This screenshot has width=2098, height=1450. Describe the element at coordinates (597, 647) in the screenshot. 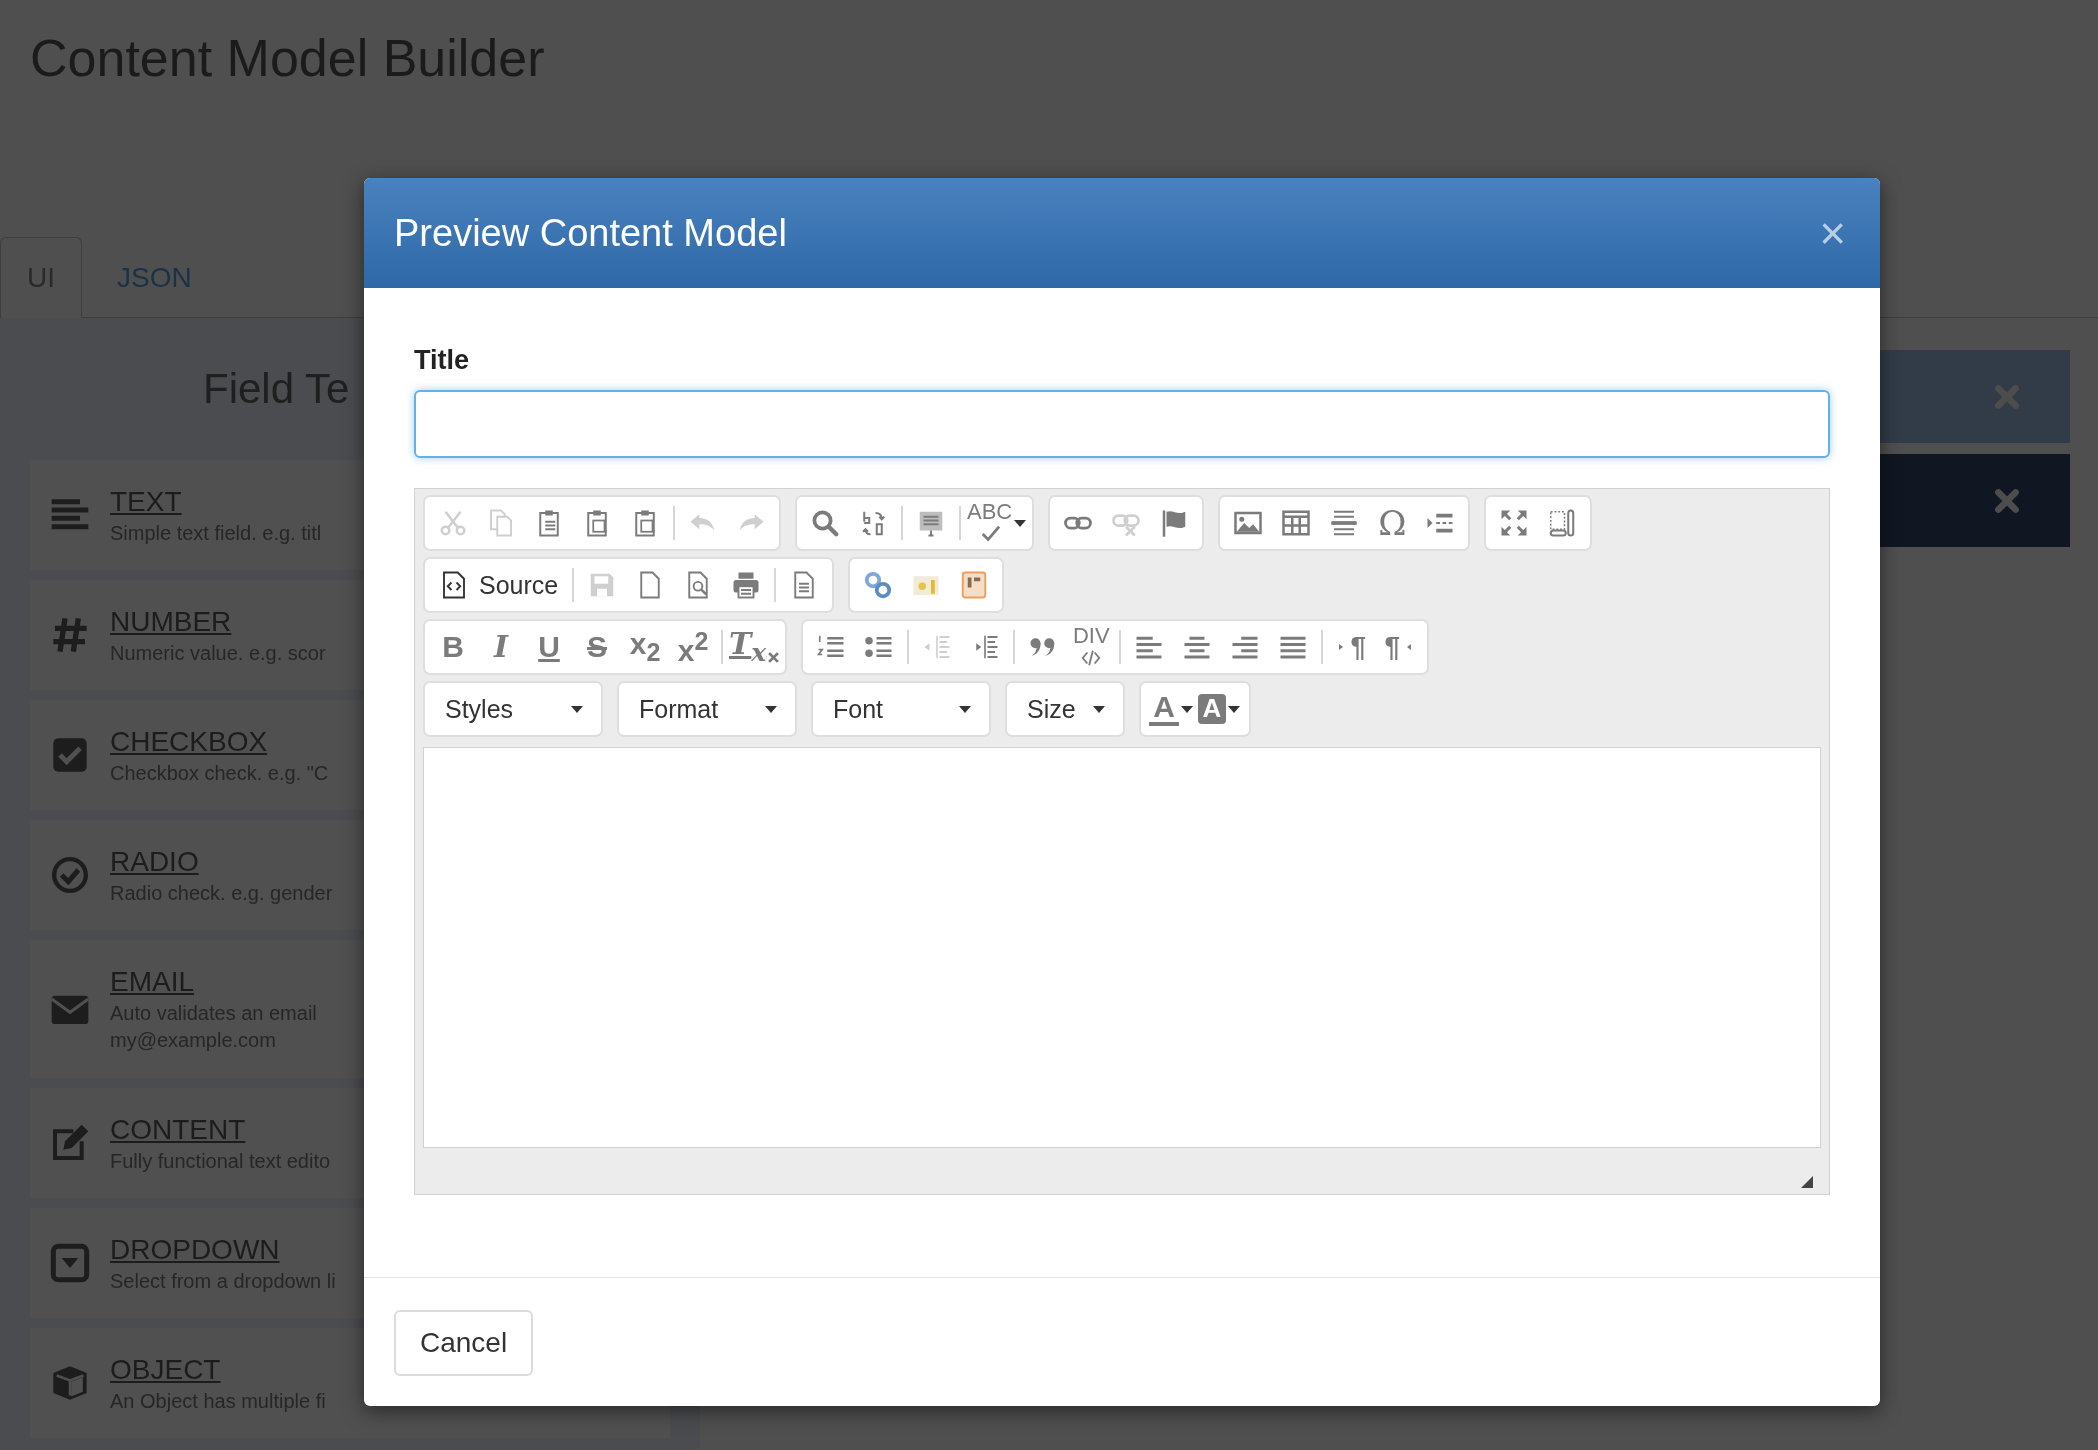

I see `strike-button: S` at that location.